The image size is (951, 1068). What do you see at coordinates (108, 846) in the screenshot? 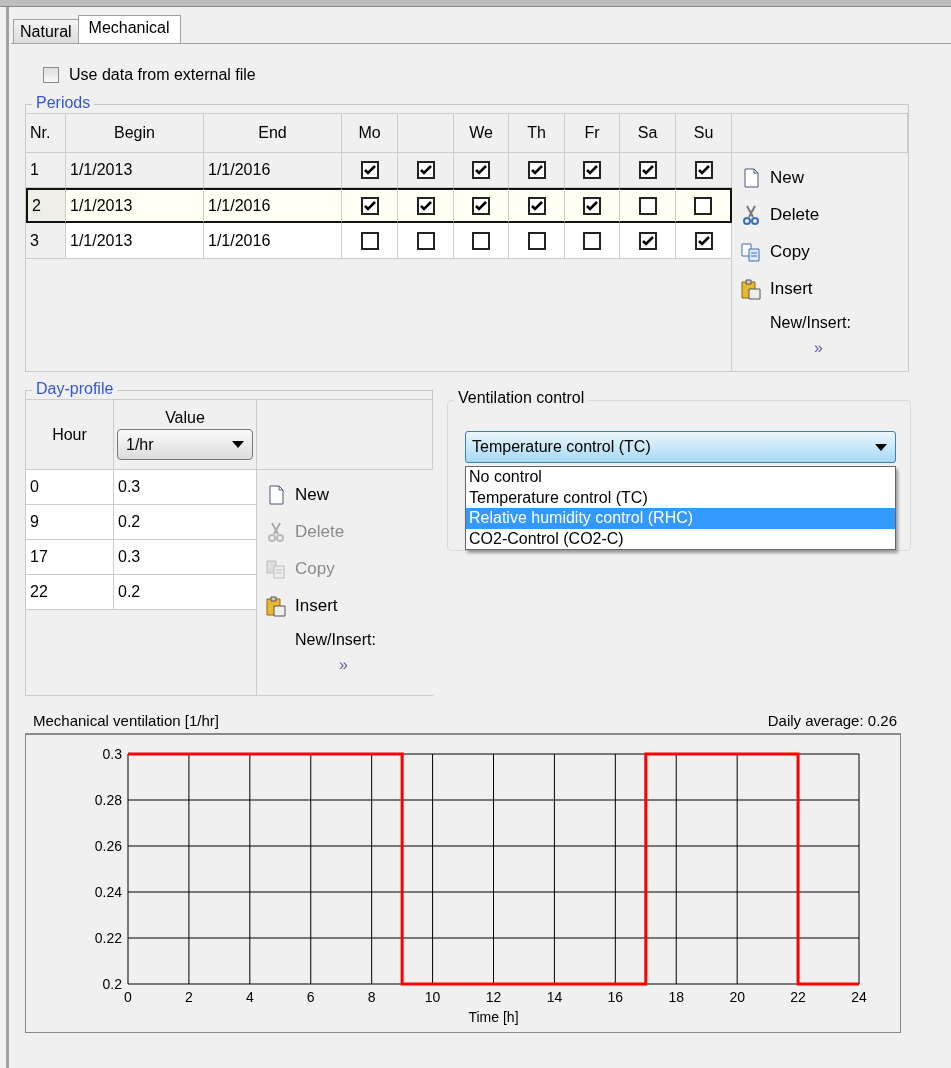
I see `tick-label: 0.26` at bounding box center [108, 846].